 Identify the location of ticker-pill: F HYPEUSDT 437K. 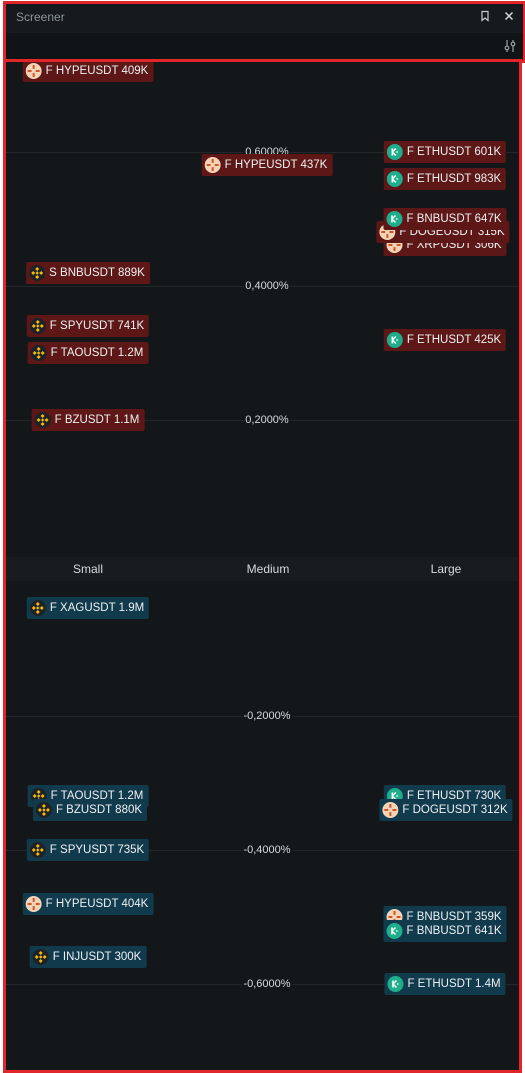
(267, 165).